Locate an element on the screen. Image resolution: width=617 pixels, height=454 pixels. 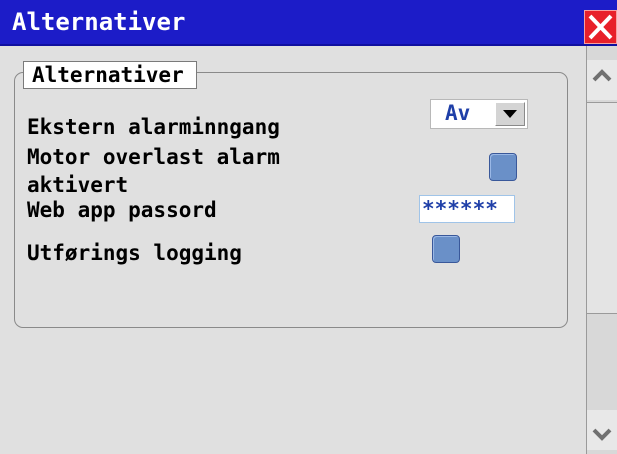
motor-overload-label-line2: aktivert is located at coordinates (78, 185).